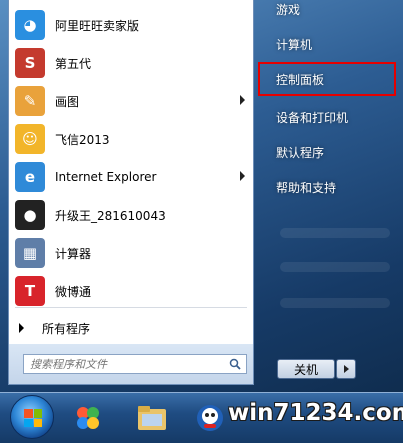  I want to click on colorful-balls-icon-graphic, so click(88, 418).